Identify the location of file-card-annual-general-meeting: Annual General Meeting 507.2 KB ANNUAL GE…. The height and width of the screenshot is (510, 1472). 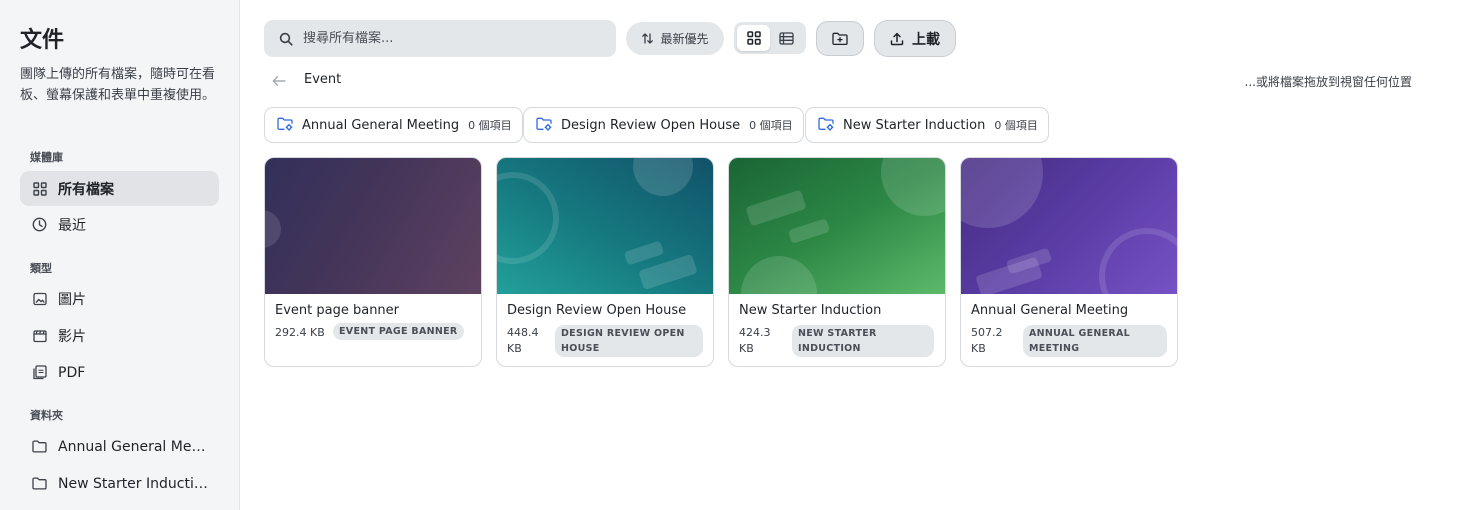
(1069, 262).